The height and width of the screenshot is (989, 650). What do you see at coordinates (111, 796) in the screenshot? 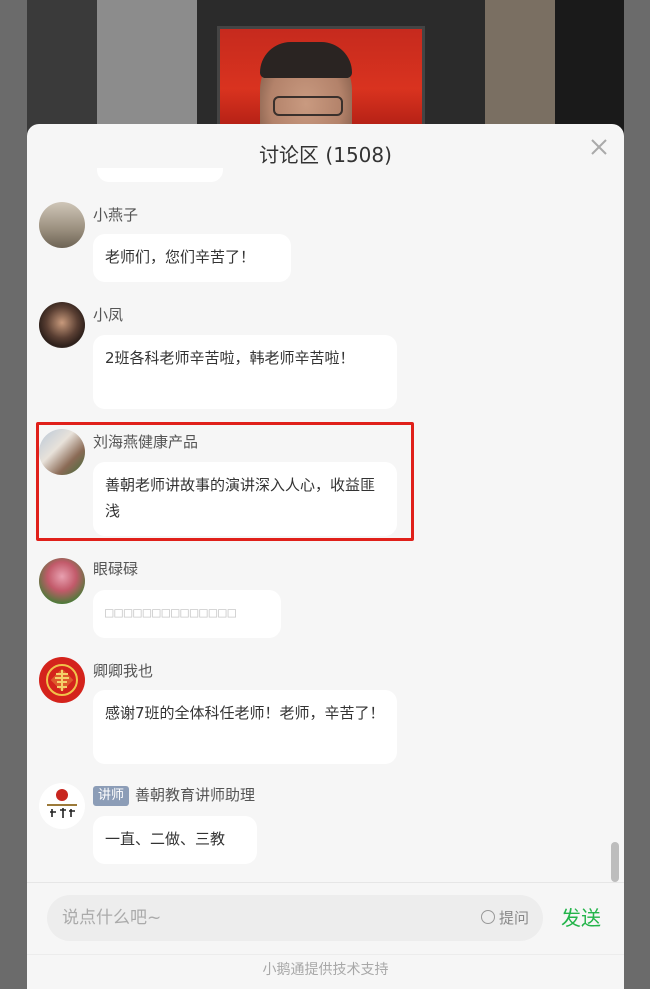
I see `lecturer-badge: 讲师` at bounding box center [111, 796].